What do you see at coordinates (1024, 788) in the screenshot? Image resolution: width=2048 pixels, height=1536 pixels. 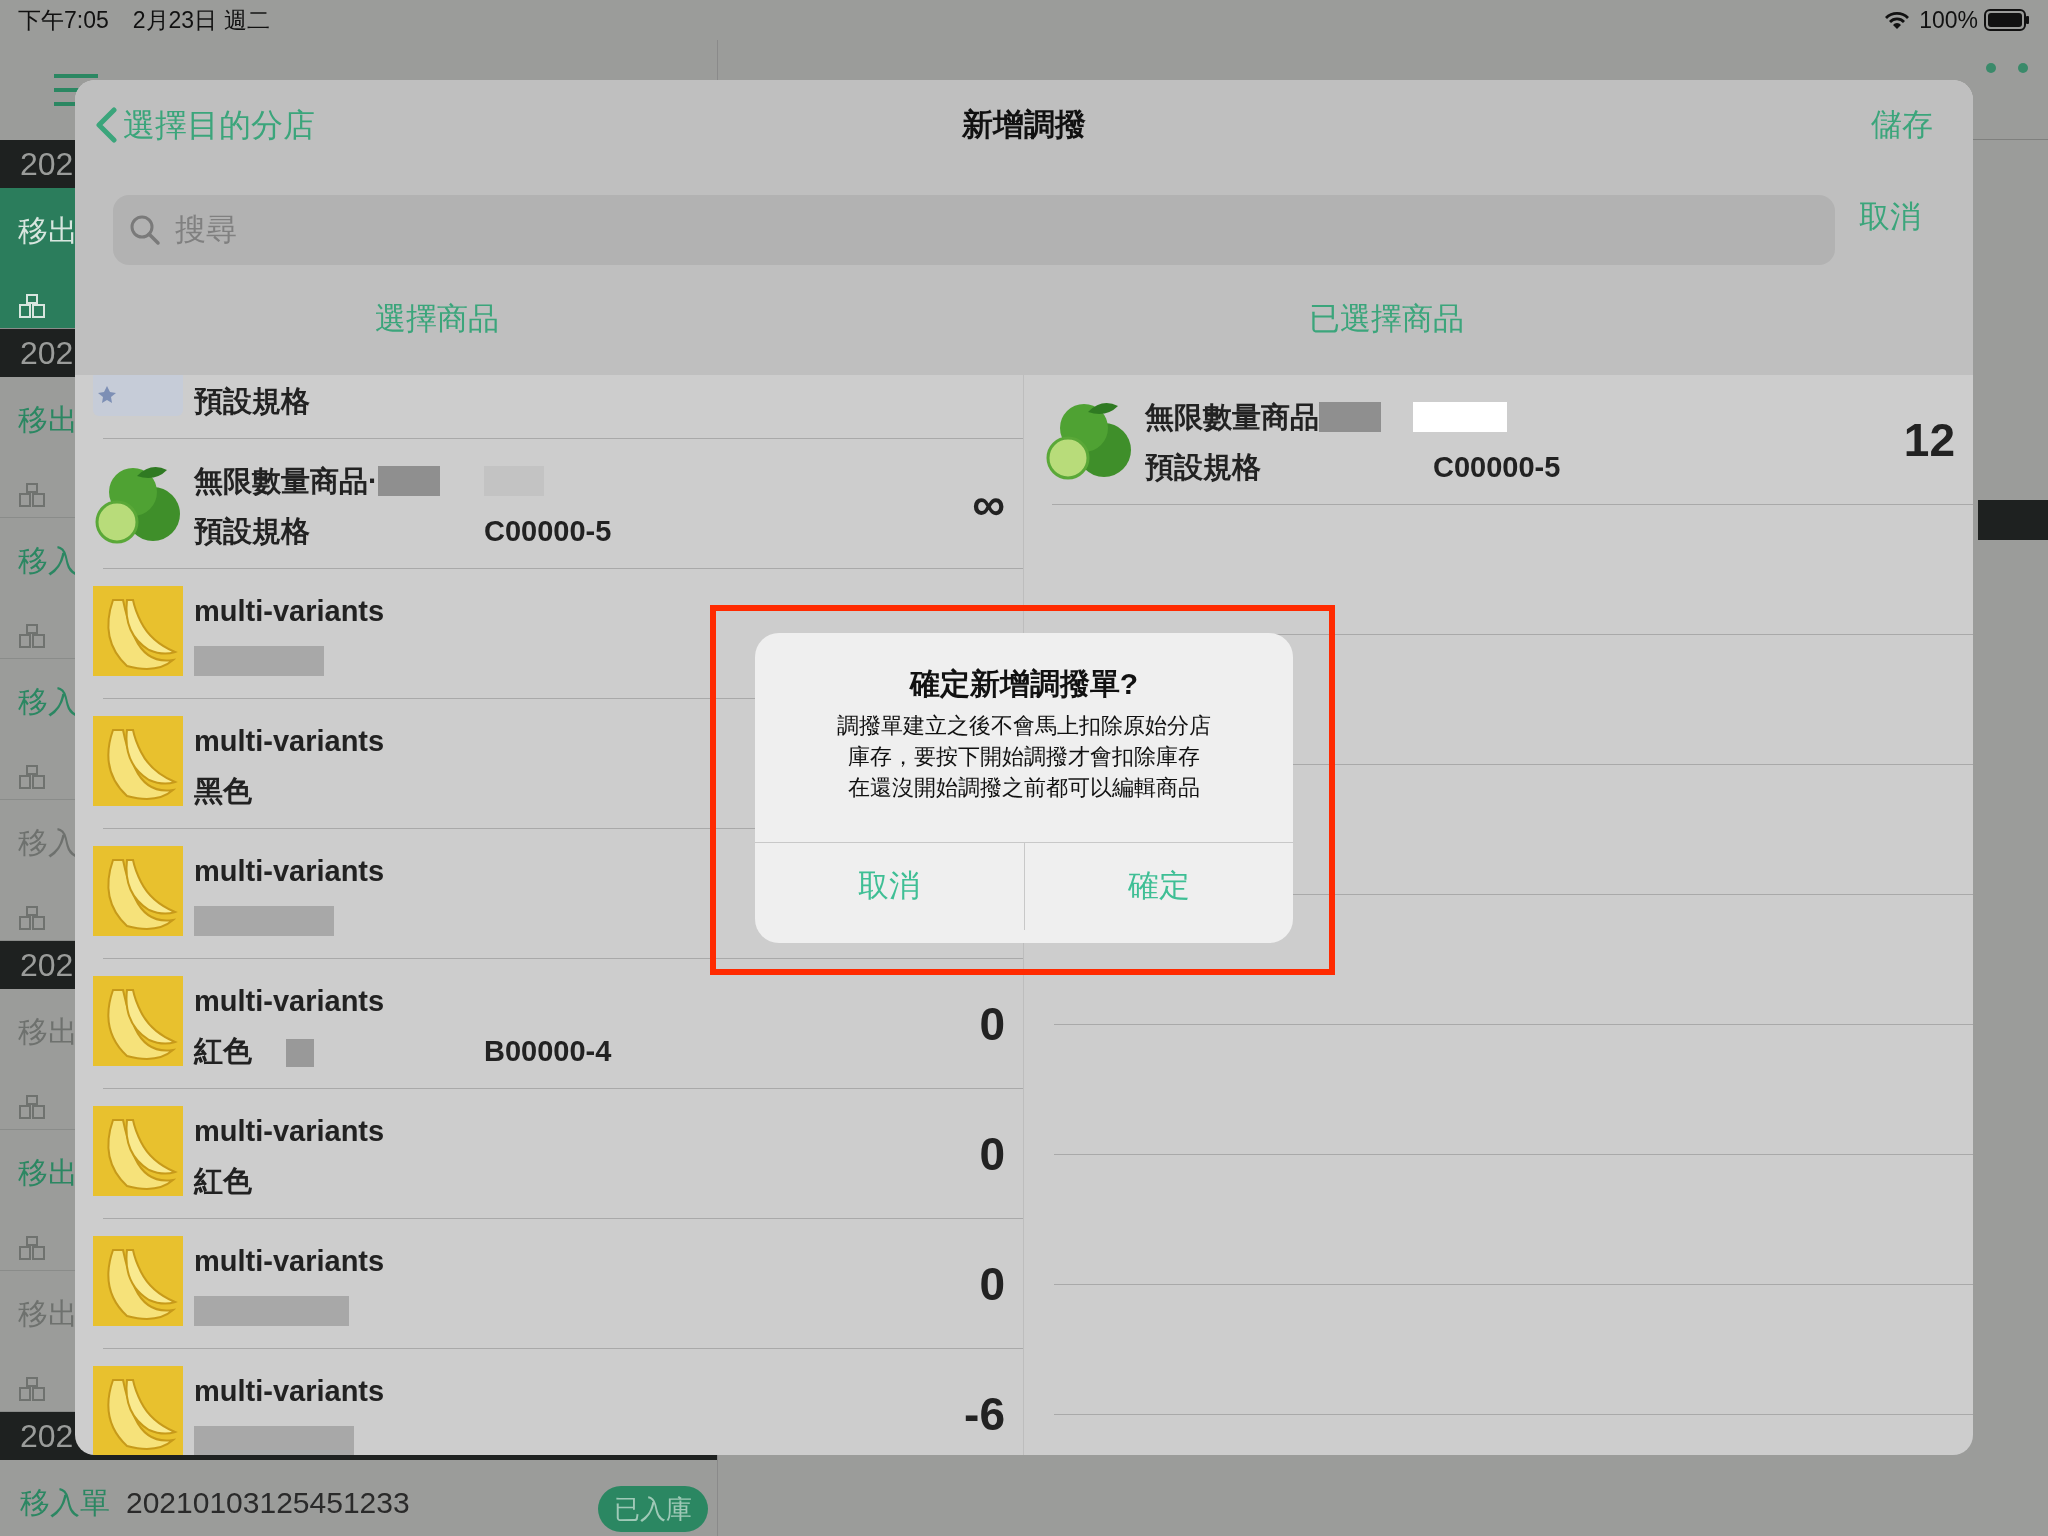 I see `alert-message: 在還沒開始調撥之前都可以編輯商品` at bounding box center [1024, 788].